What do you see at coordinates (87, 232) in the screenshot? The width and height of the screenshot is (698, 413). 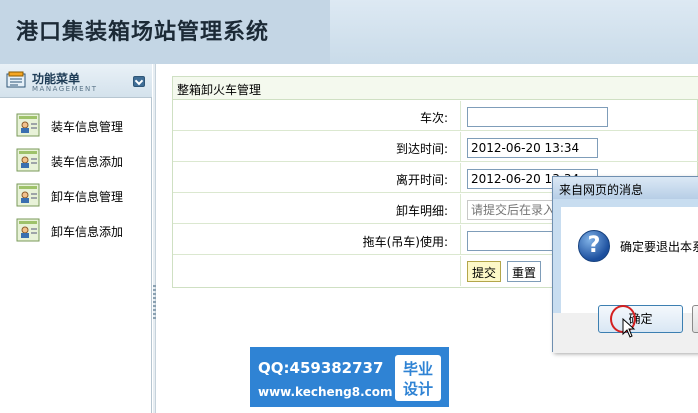 I see `sidebar-item-label: 卸车信息添加` at bounding box center [87, 232].